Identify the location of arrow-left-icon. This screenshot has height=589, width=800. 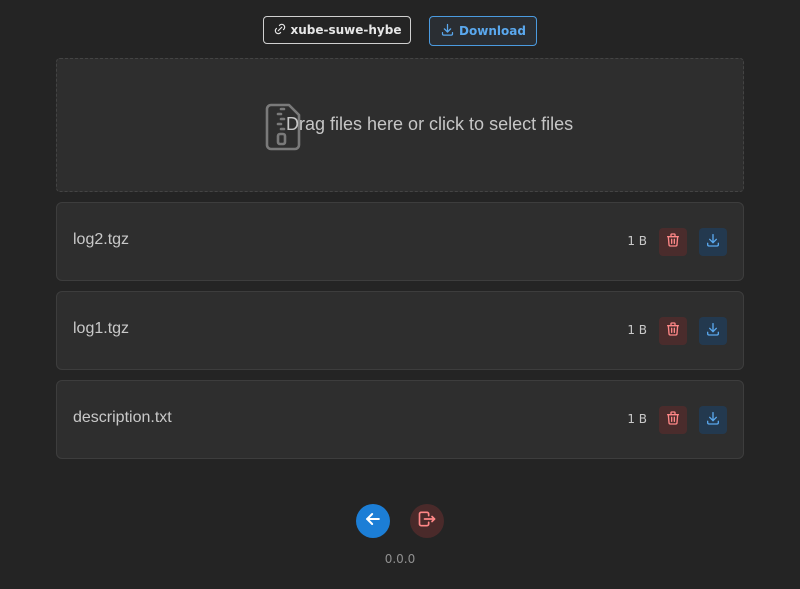
(373, 521).